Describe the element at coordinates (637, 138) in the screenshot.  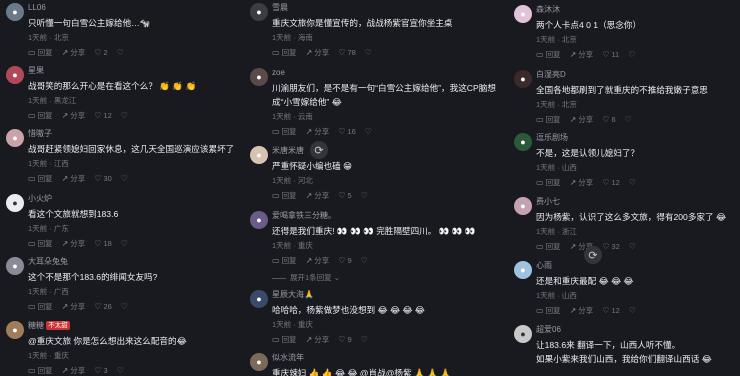
I see `comment-username: 逗乐剧场` at that location.